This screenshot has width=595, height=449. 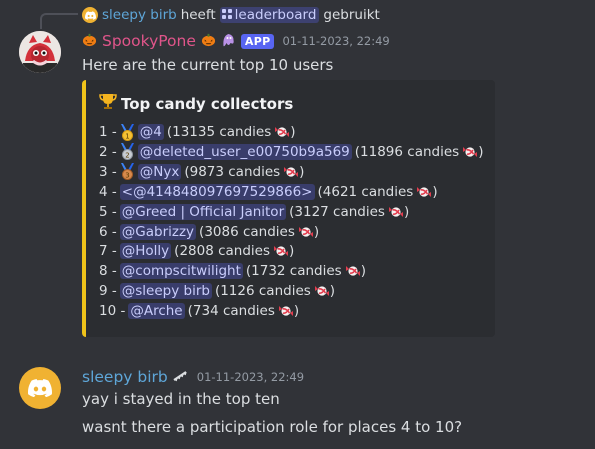 What do you see at coordinates (293, 271) in the screenshot?
I see `candy-count: (1732 candies` at bounding box center [293, 271].